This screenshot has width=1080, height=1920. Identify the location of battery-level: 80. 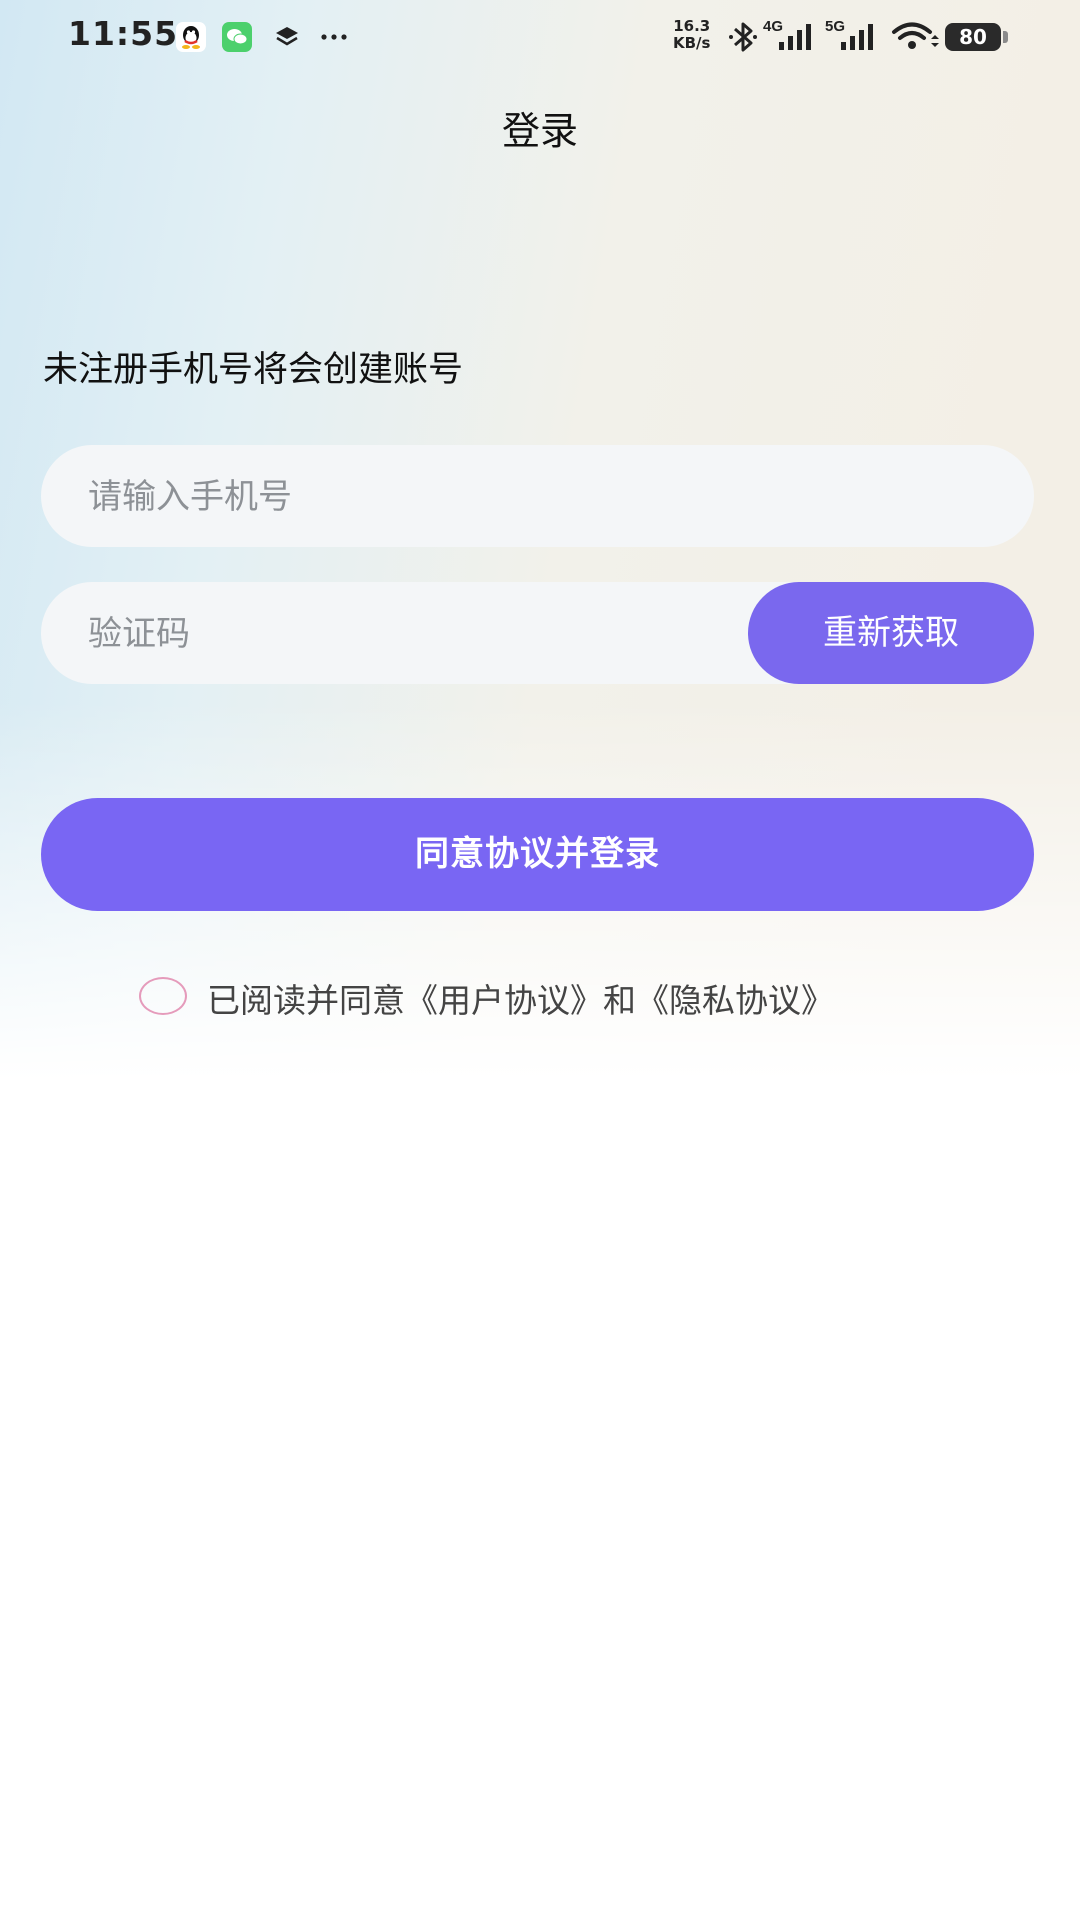
(973, 37).